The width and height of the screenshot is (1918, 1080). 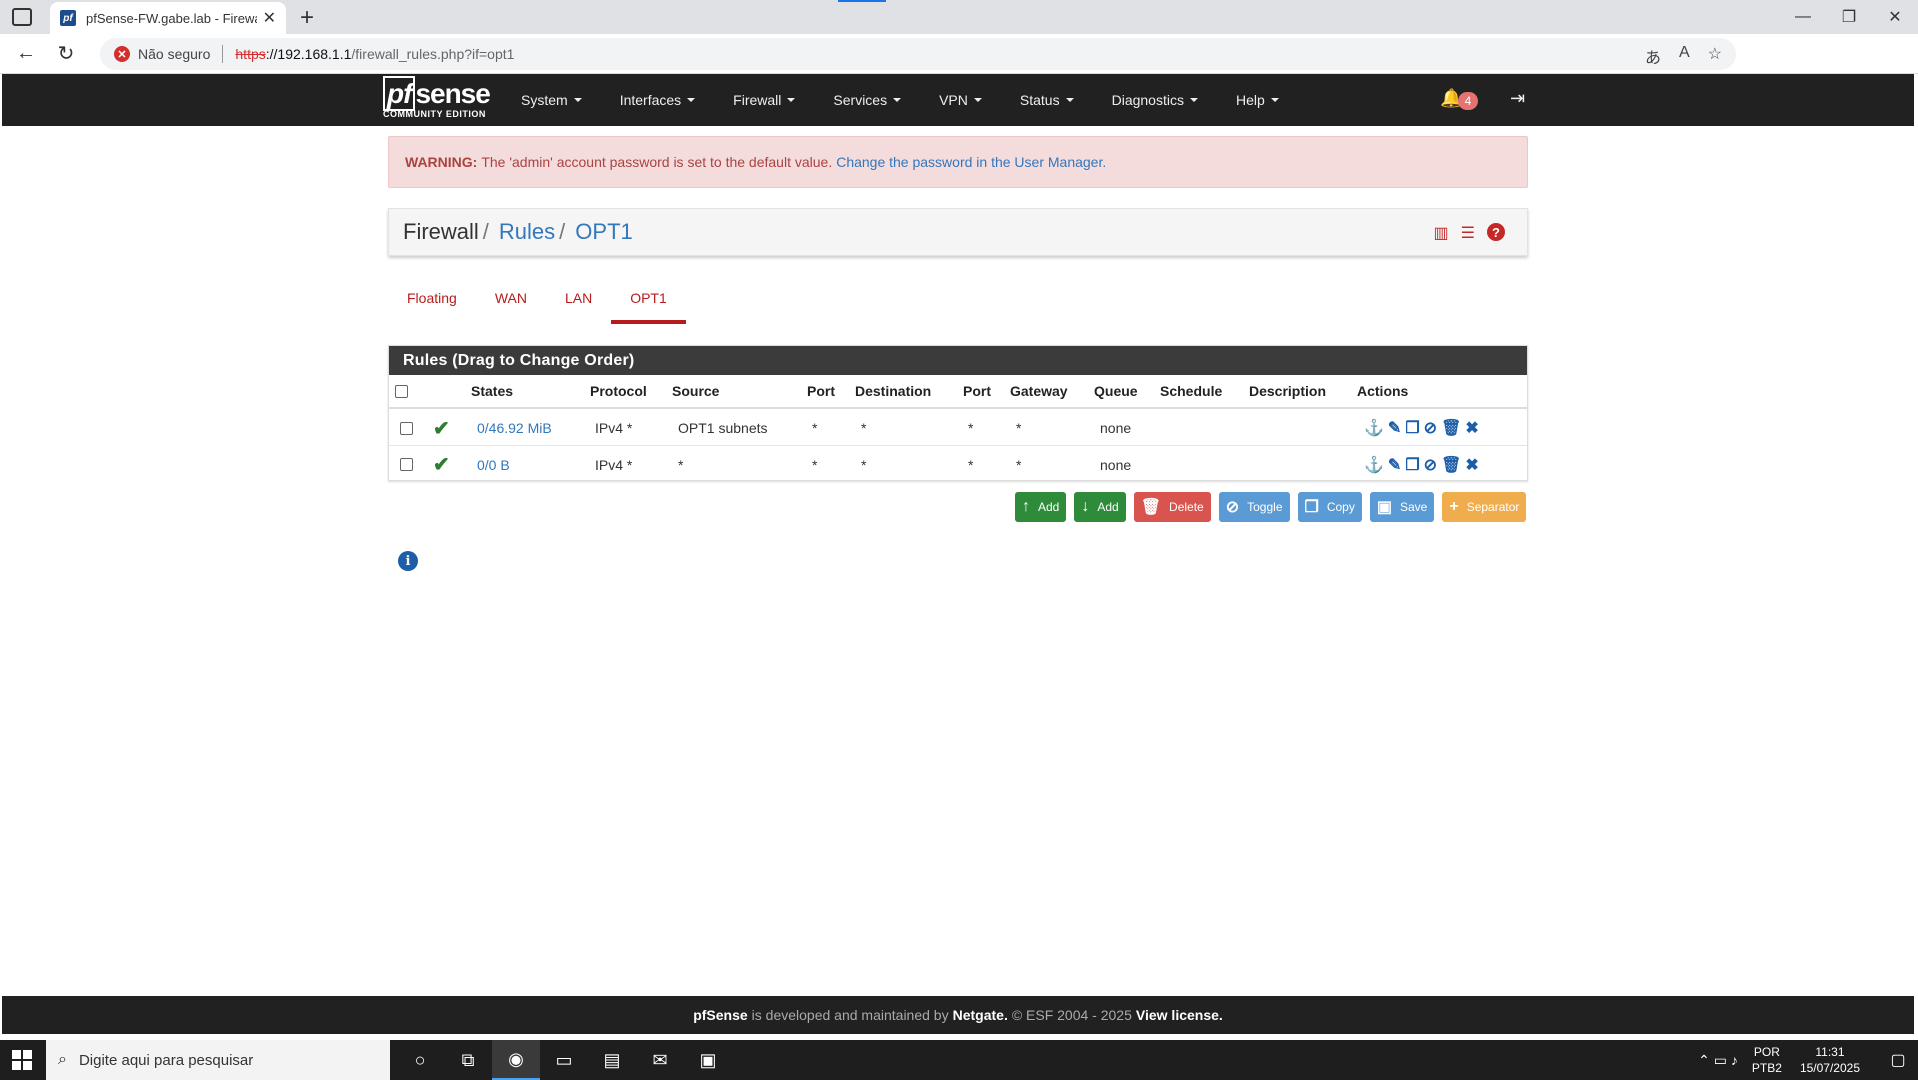 What do you see at coordinates (551, 100) in the screenshot?
I see `menu-system: System` at bounding box center [551, 100].